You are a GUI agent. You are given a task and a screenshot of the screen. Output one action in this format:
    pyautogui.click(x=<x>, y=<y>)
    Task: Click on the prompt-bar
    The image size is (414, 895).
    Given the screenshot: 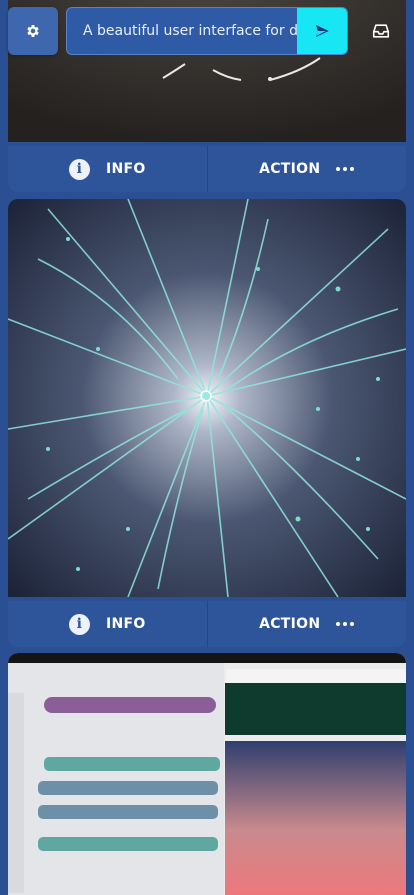 What is the action you would take?
    pyautogui.click(x=207, y=31)
    